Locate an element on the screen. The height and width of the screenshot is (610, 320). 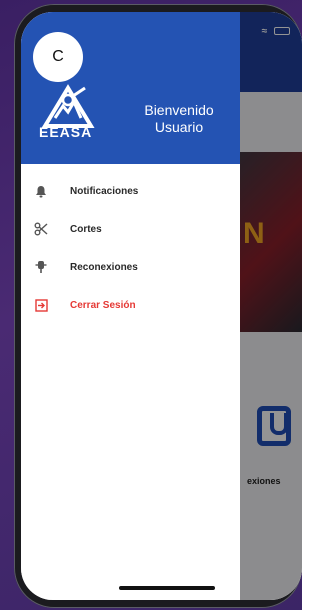
logo-text: EEASA is located at coordinates (66, 132).